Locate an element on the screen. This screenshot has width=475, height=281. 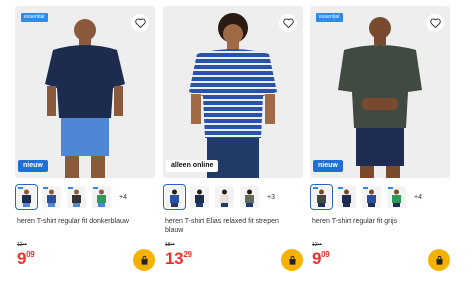
product-name: heren T-shirt regular fit grijs is located at coordinates (378, 221).